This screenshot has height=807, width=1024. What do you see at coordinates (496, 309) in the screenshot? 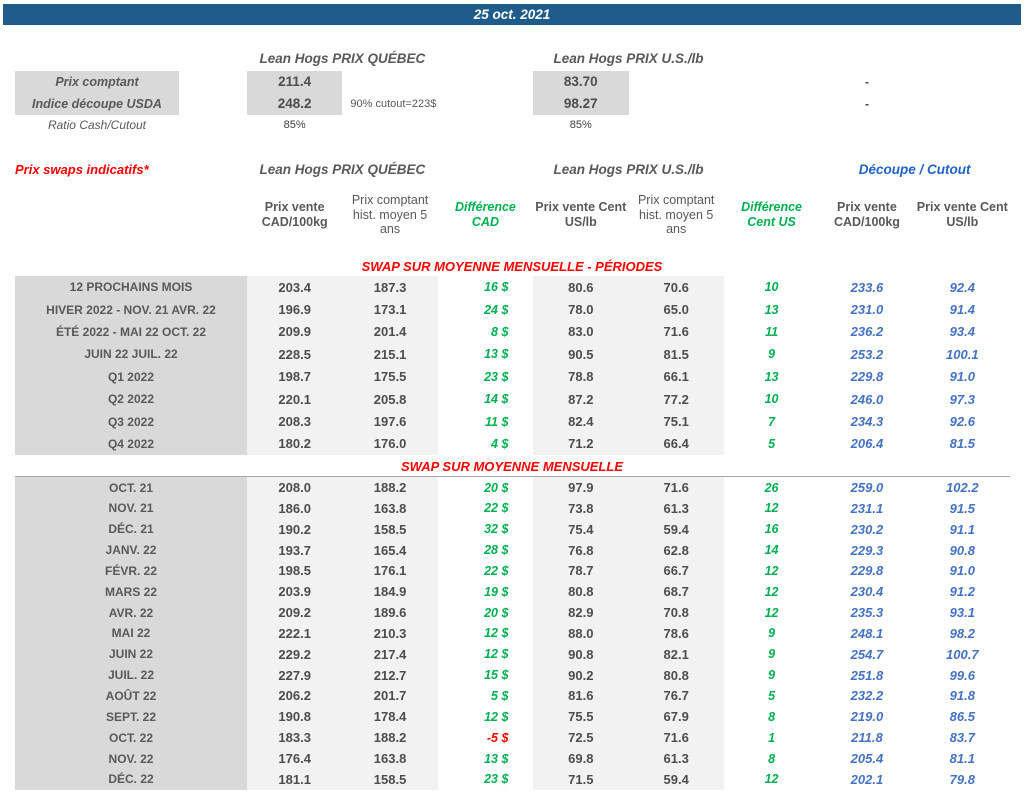
I see `diff-cad-cell: 24 $` at bounding box center [496, 309].